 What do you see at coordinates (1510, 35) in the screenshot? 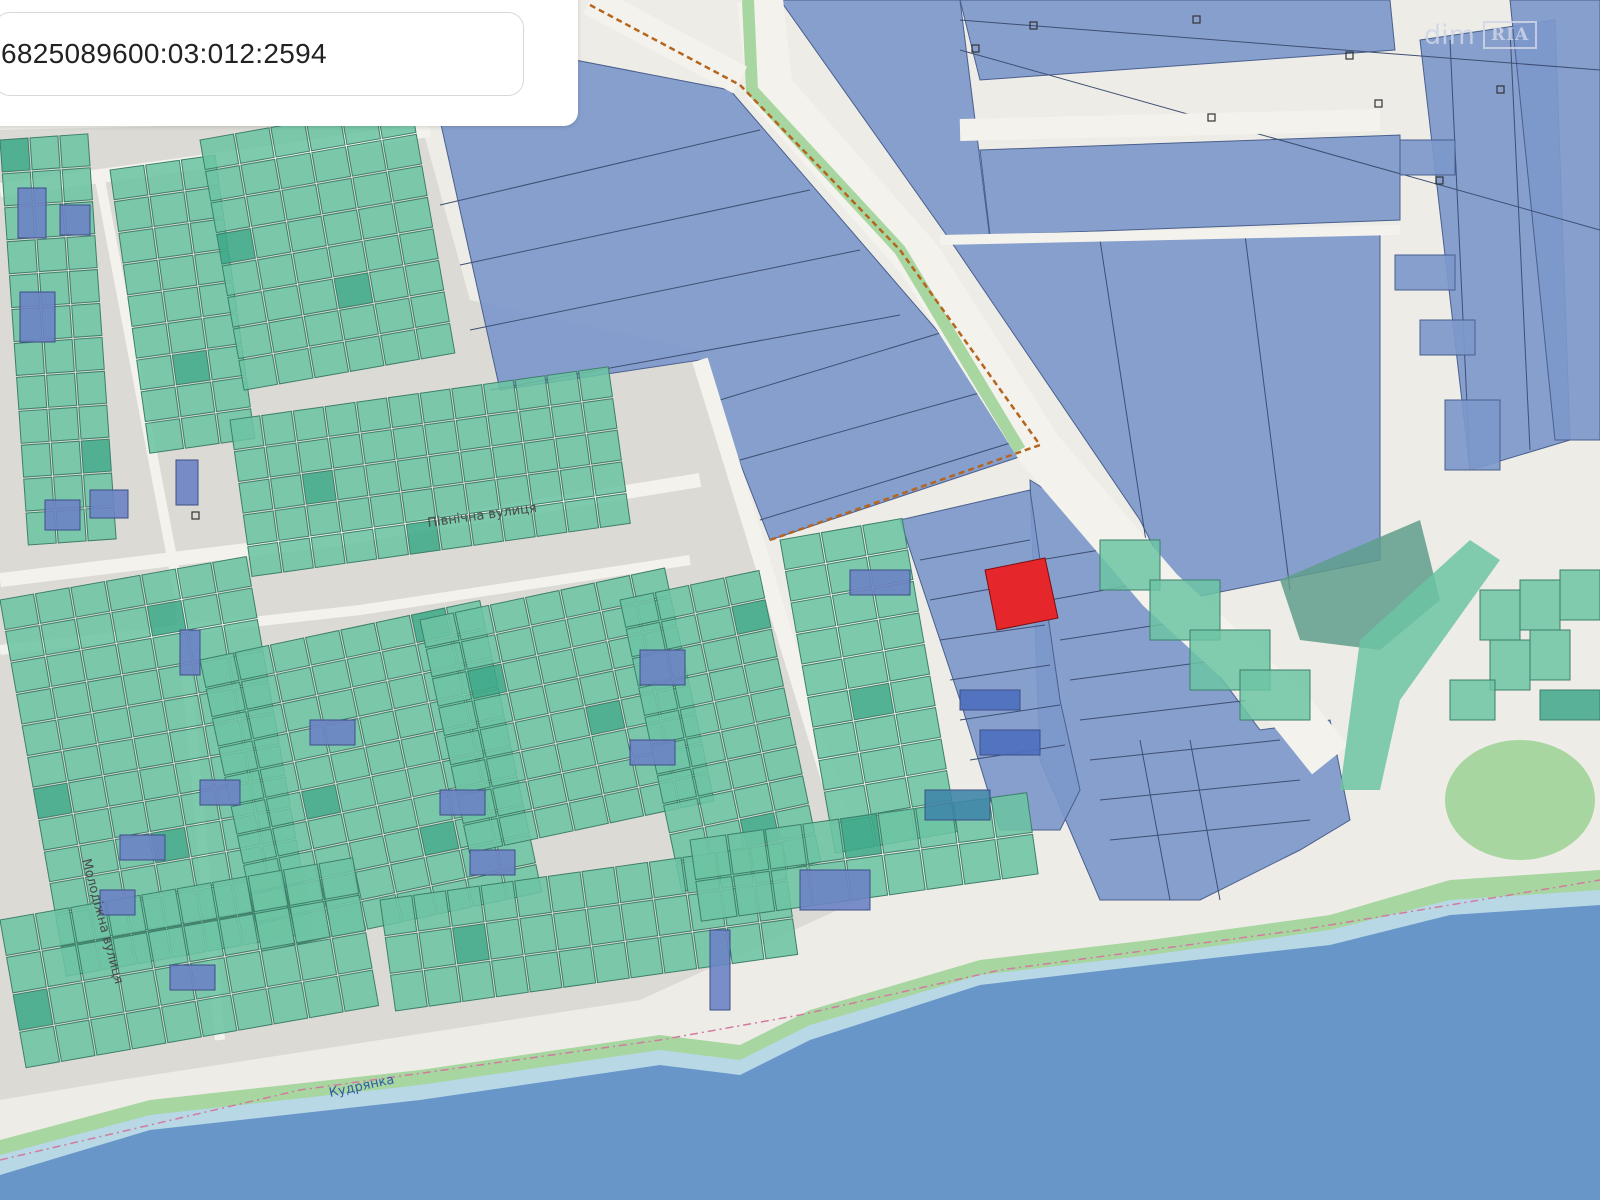
I see `watermark-ria: RIA` at bounding box center [1510, 35].